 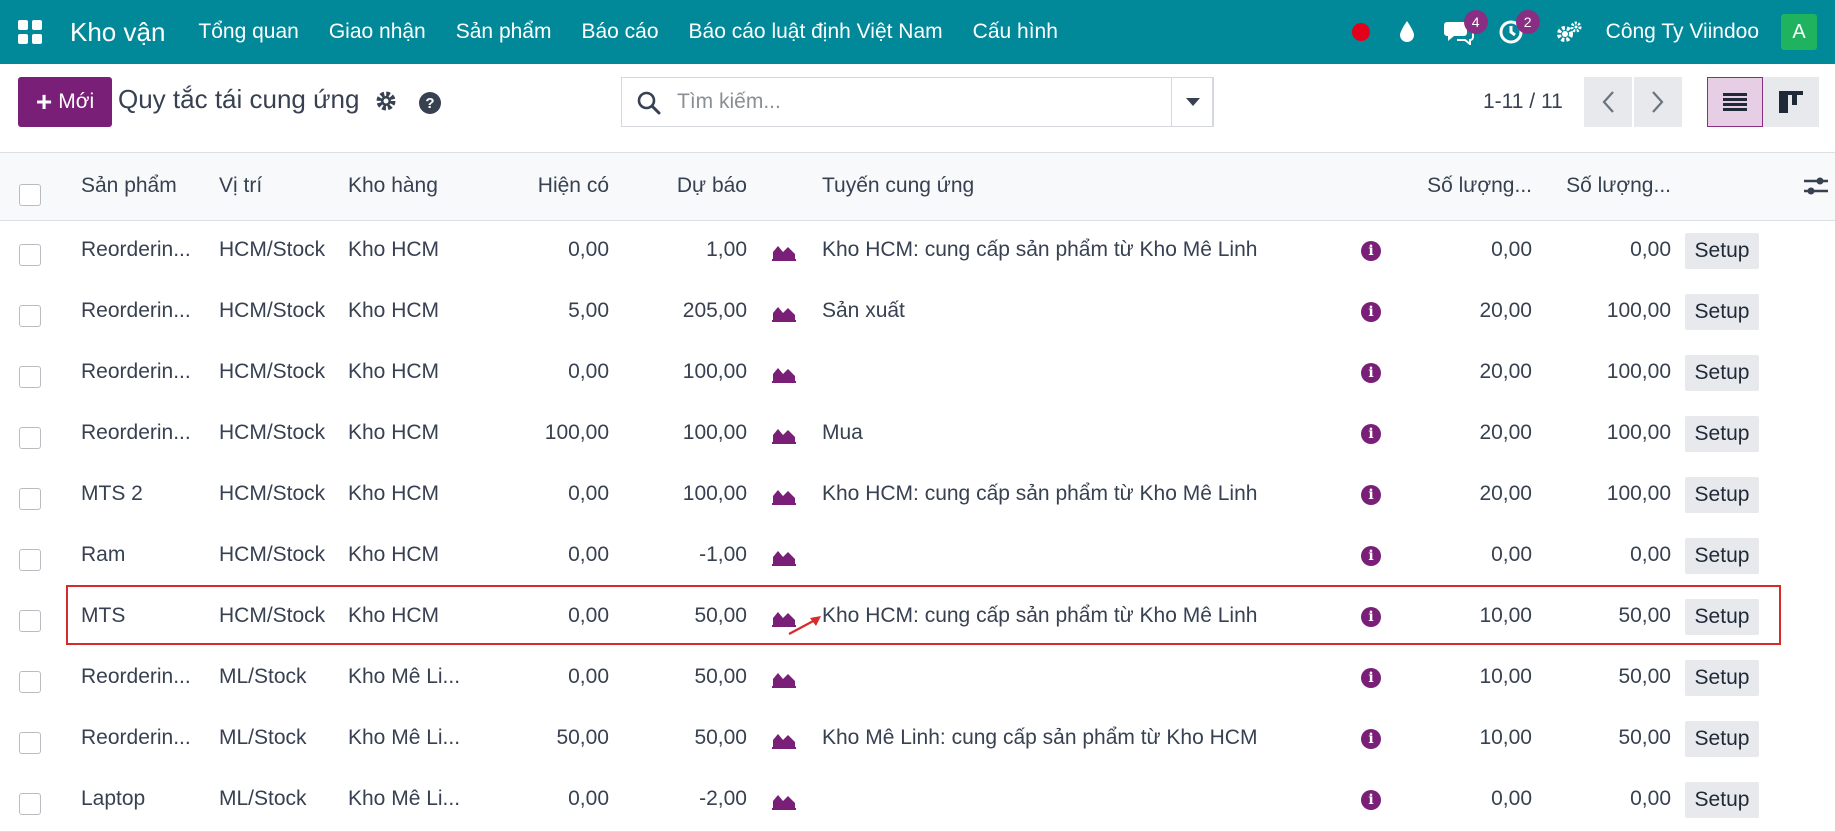 I want to click on pager-next-button, so click(x=1658, y=102).